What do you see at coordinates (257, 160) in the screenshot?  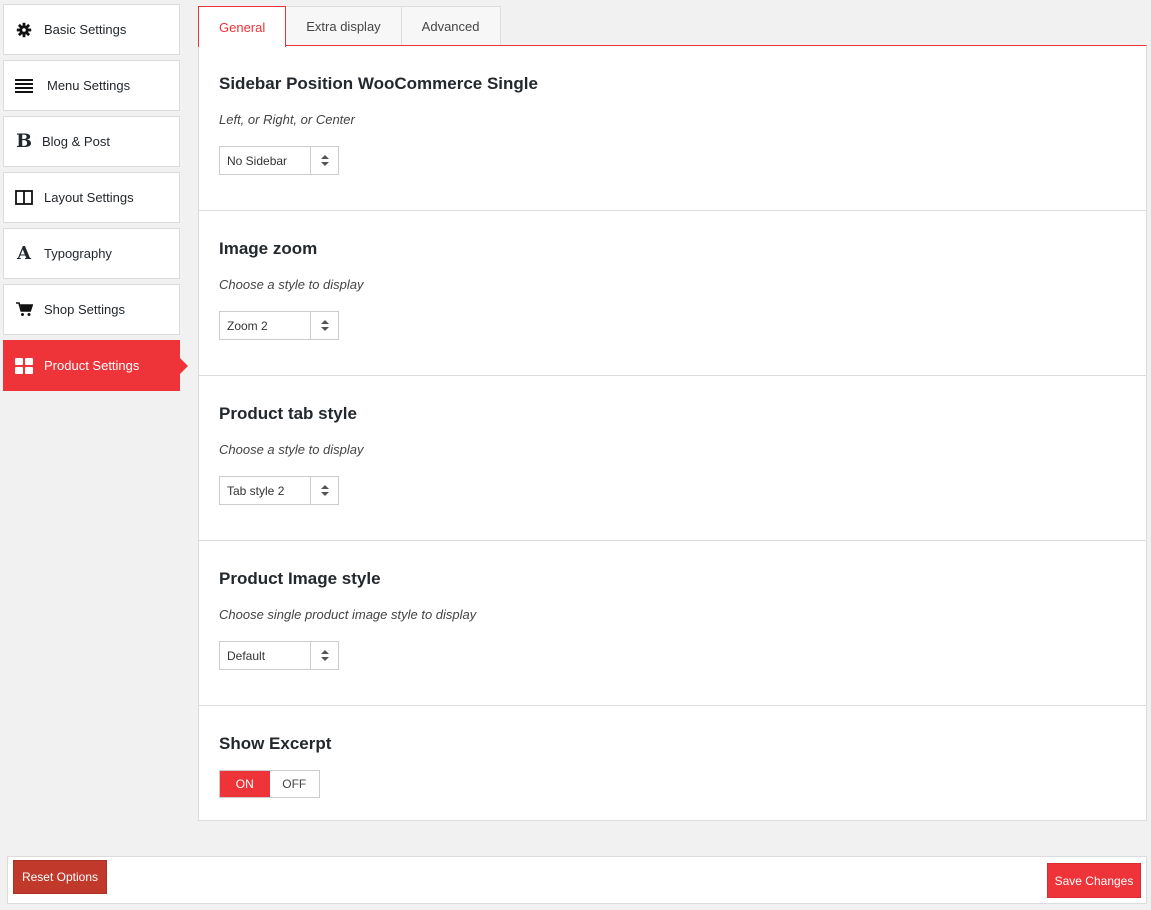 I see `select-value: No Sidebar` at bounding box center [257, 160].